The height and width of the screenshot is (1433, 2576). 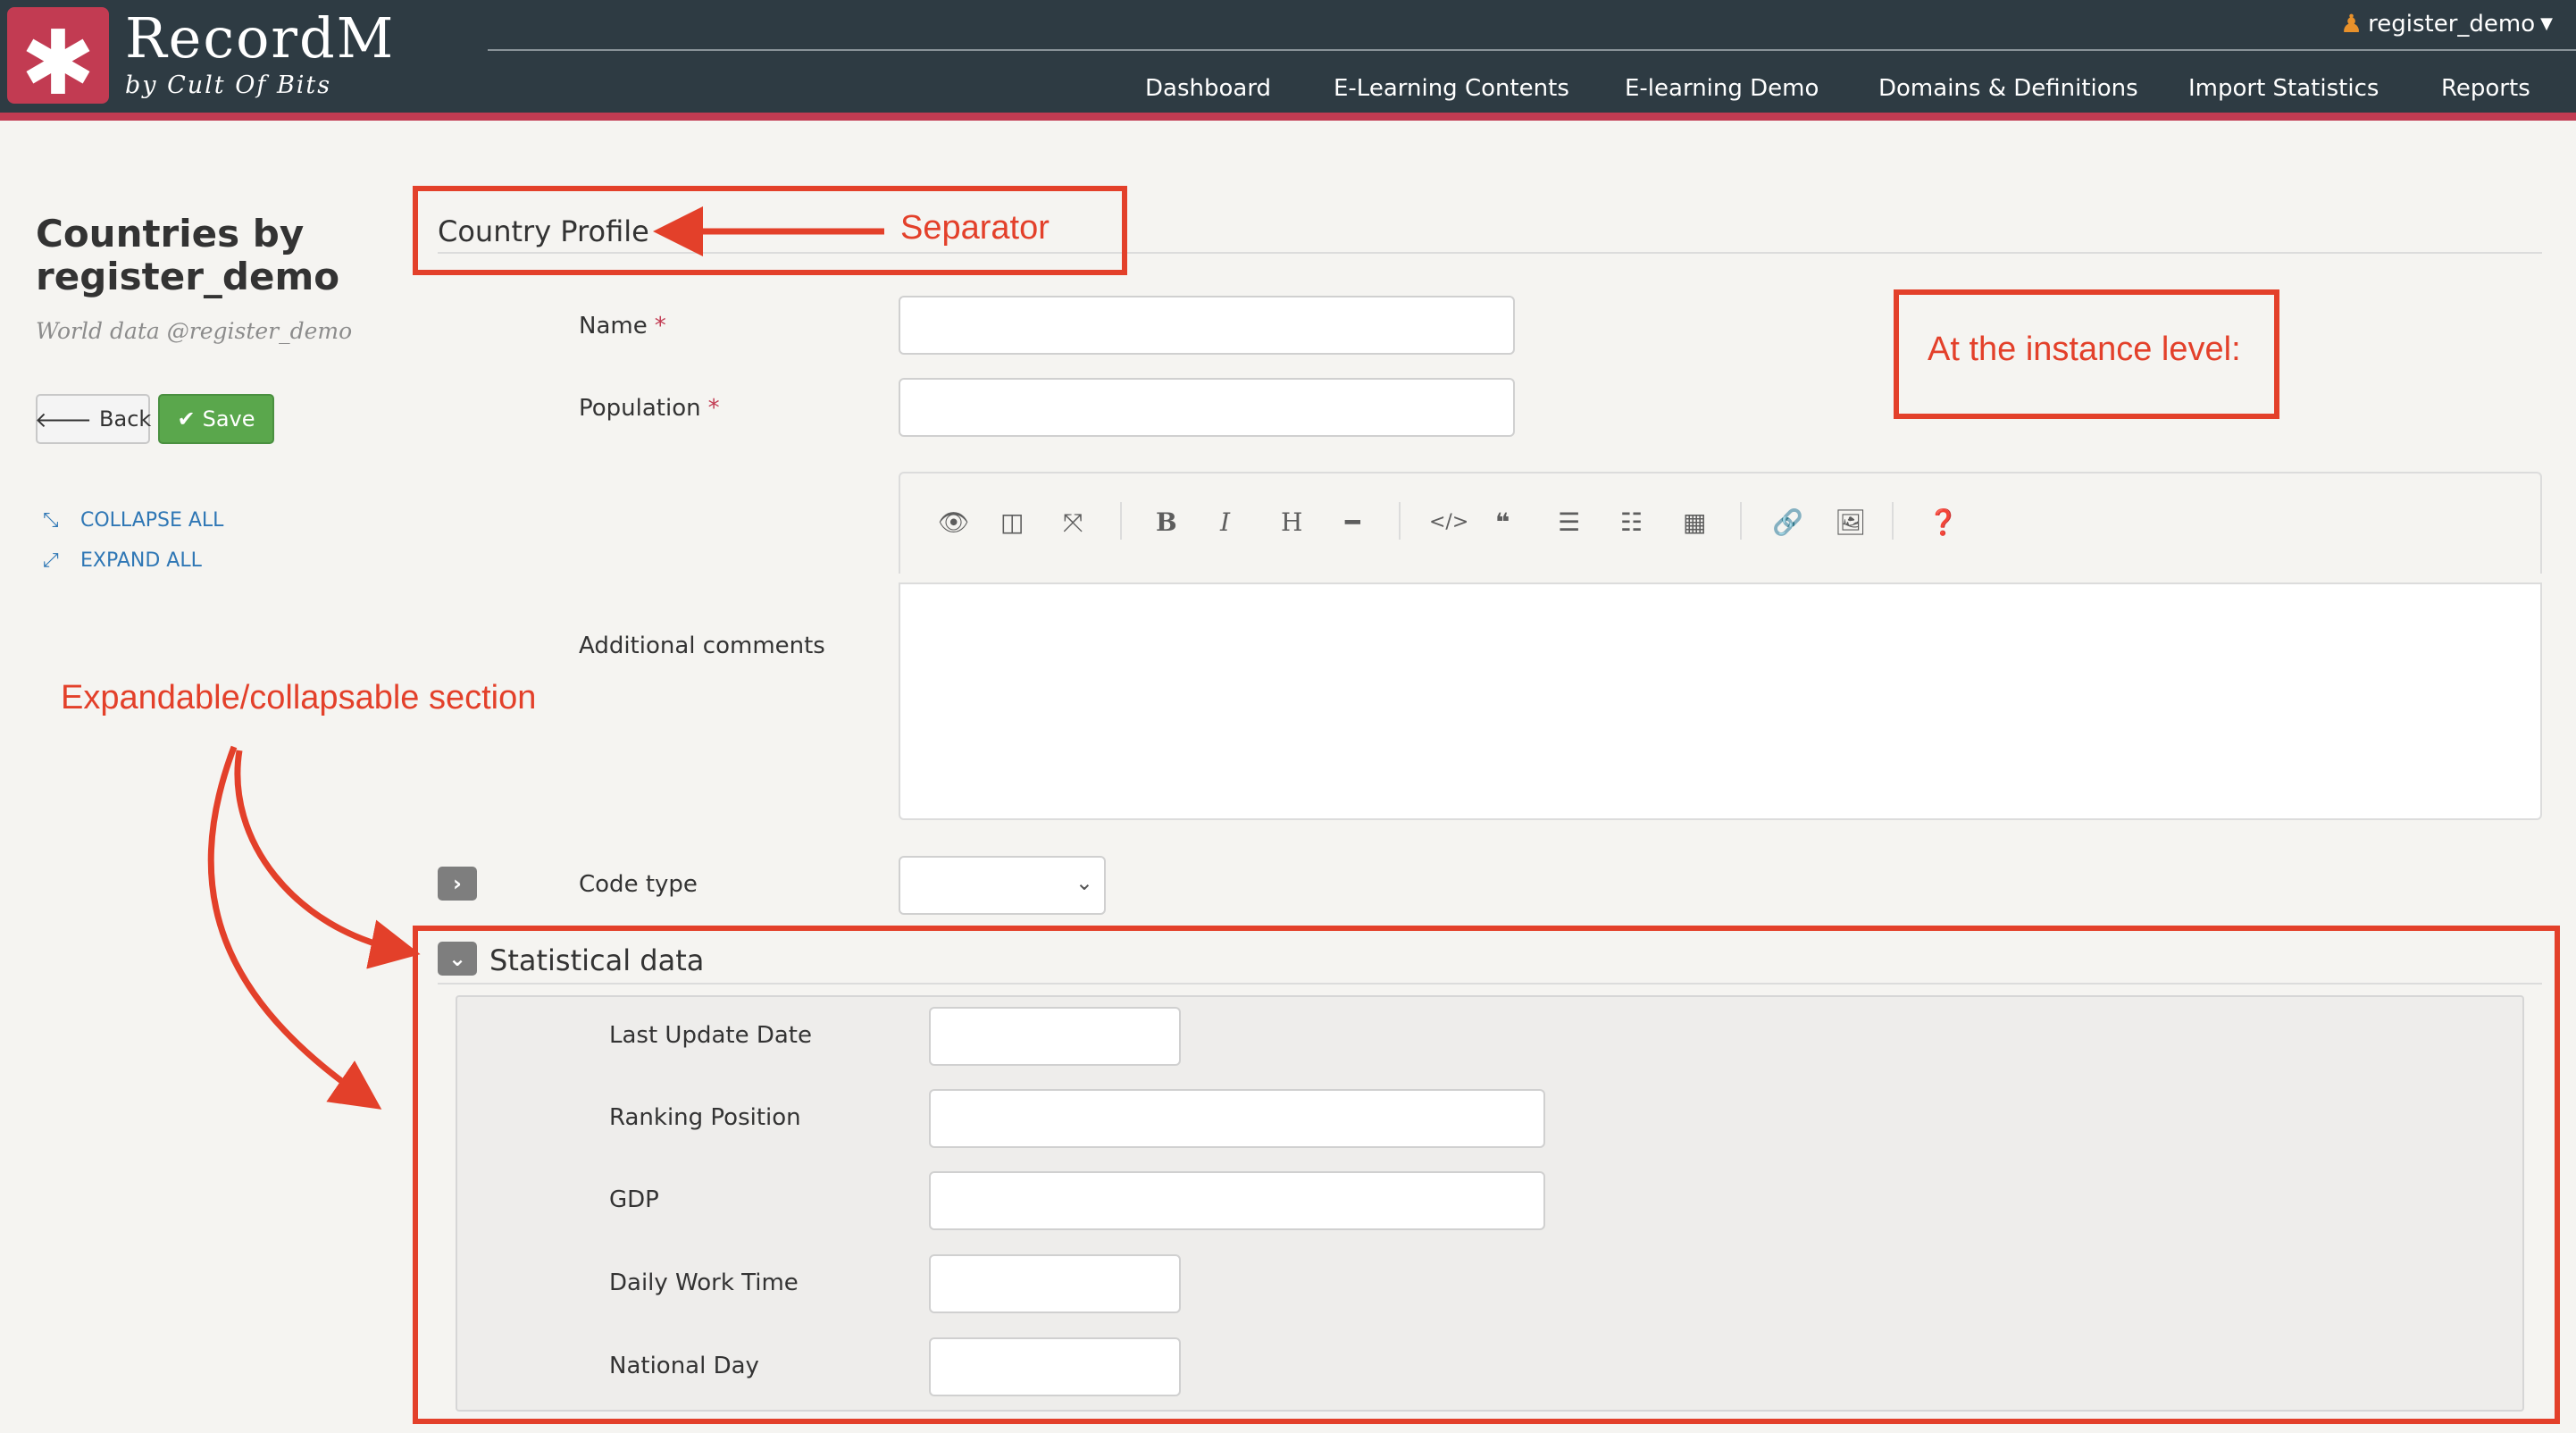 I want to click on section-arrow-lower, so click(x=295, y=927).